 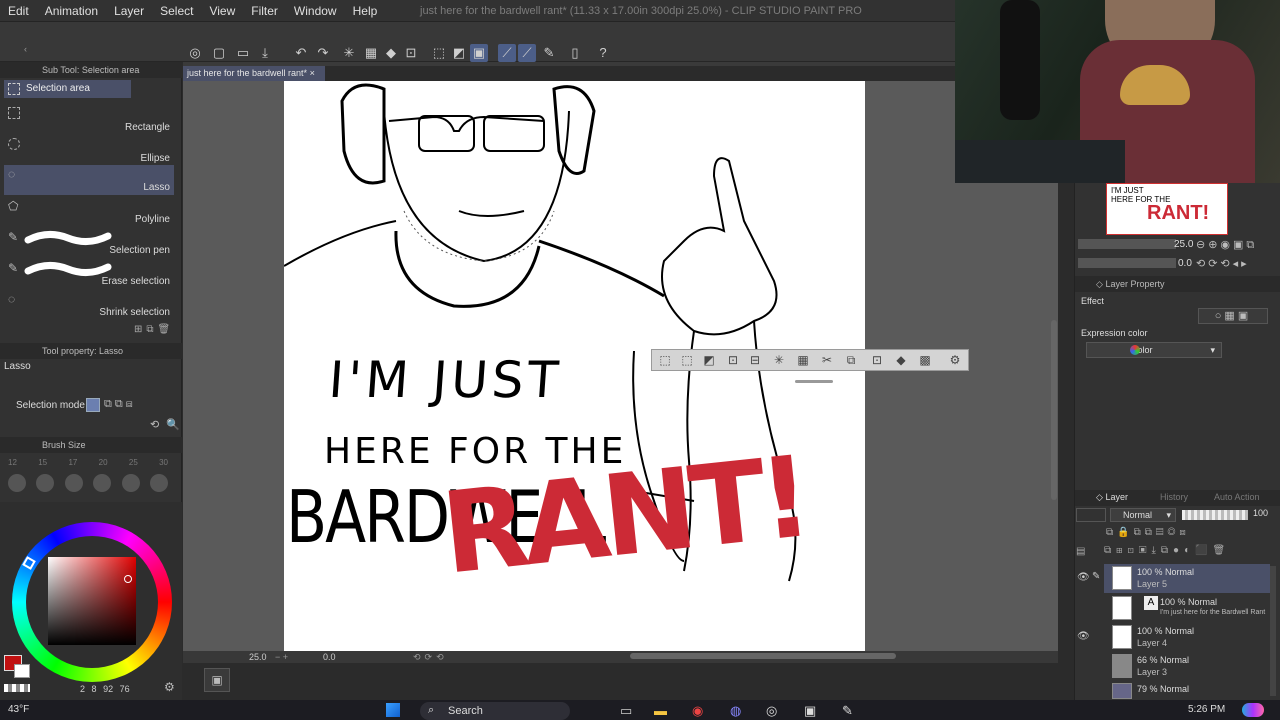 I want to click on color-settings-icon: ⚙, so click(x=169, y=687).